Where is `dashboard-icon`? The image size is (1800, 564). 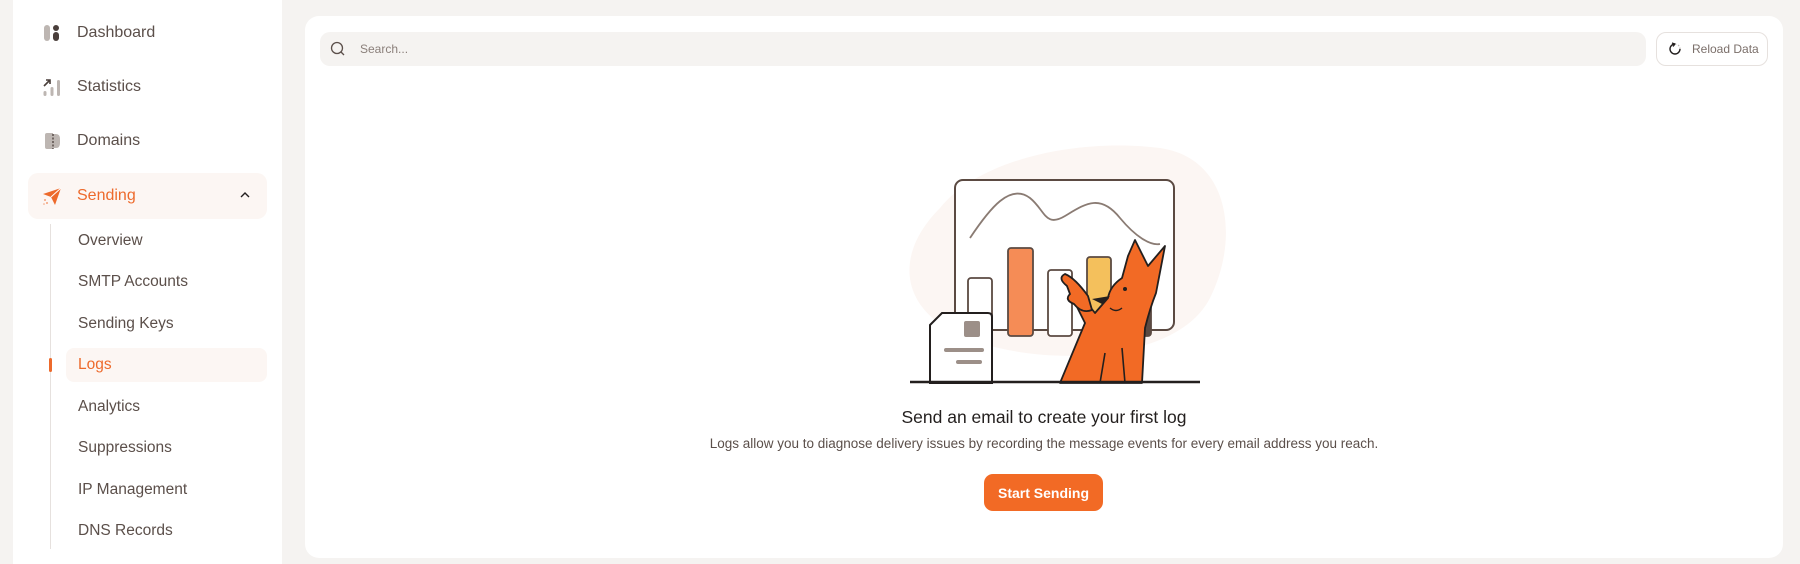
dashboard-icon is located at coordinates (52, 33).